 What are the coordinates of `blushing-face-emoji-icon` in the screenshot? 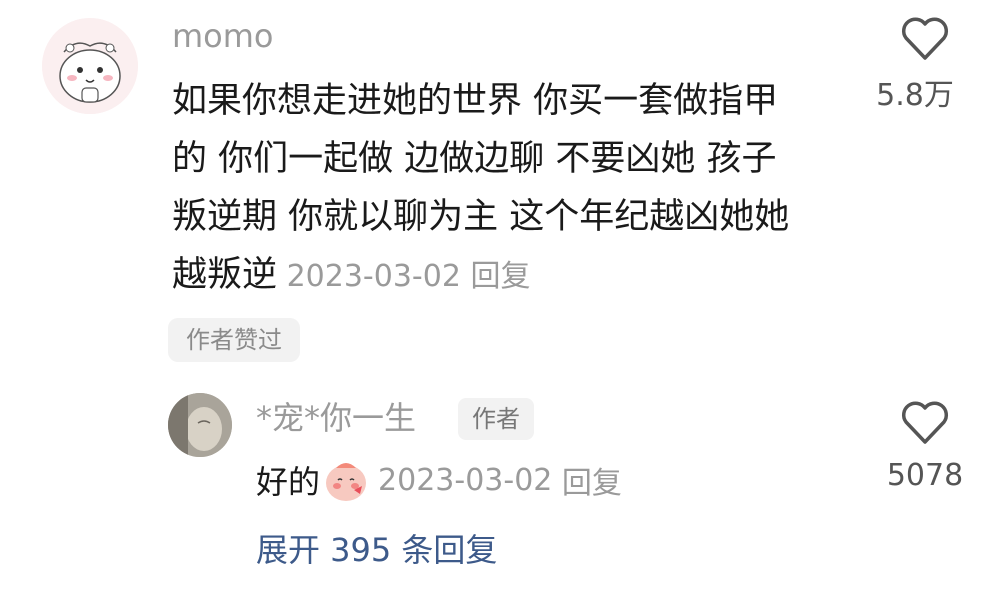 It's located at (346, 480).